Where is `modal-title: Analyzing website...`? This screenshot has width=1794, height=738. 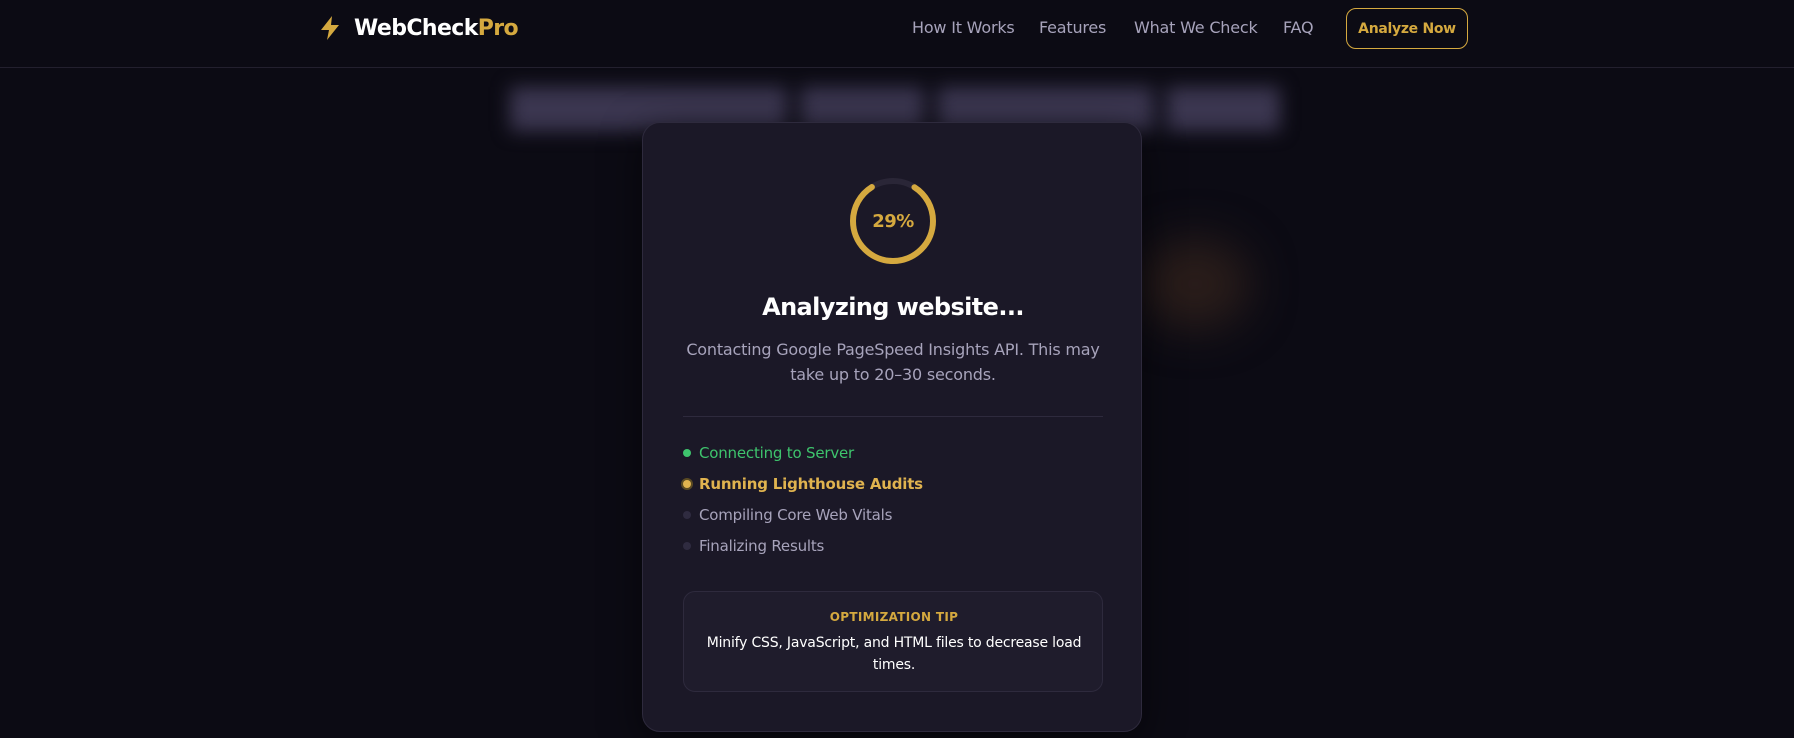 modal-title: Analyzing website... is located at coordinates (893, 307).